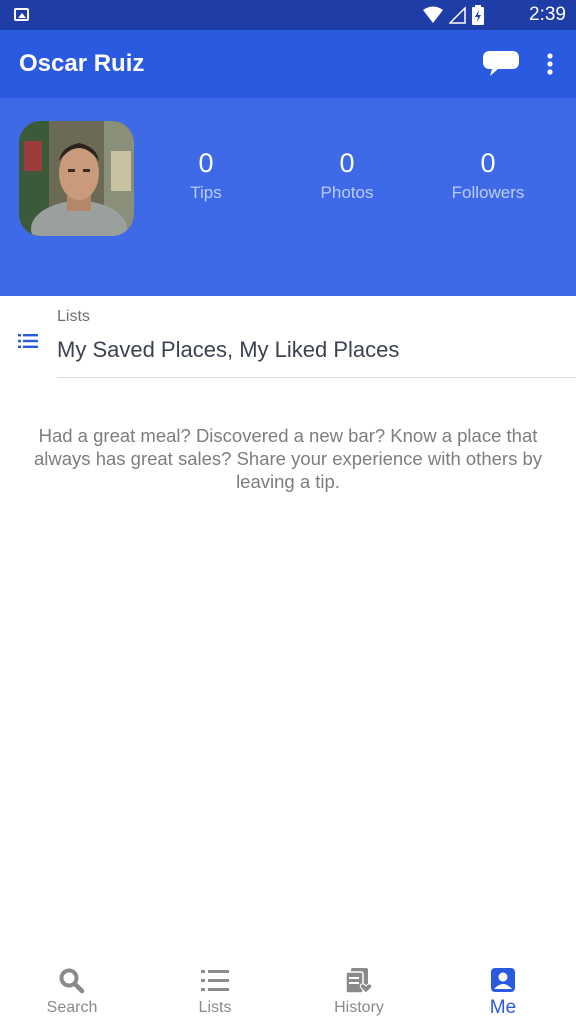 This screenshot has width=576, height=1024. I want to click on divider, so click(316, 377).